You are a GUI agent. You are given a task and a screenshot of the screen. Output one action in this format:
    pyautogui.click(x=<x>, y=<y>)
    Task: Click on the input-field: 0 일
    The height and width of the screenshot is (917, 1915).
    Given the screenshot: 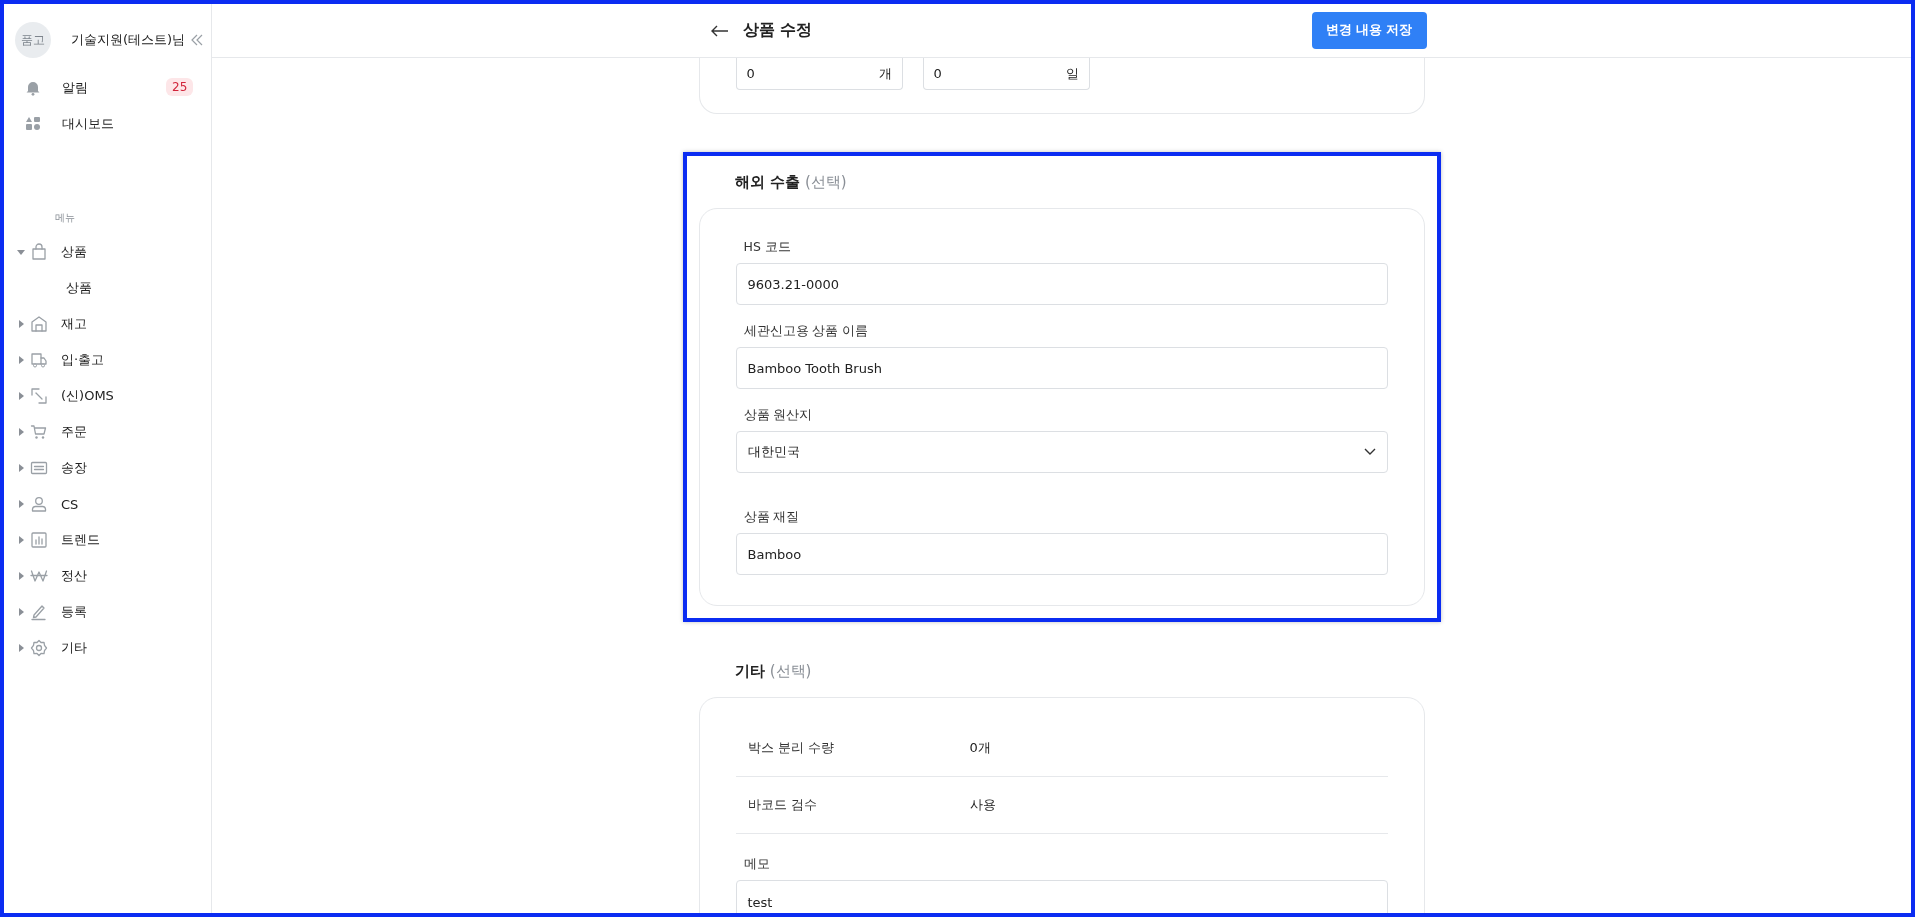 What is the action you would take?
    pyautogui.click(x=1006, y=74)
    